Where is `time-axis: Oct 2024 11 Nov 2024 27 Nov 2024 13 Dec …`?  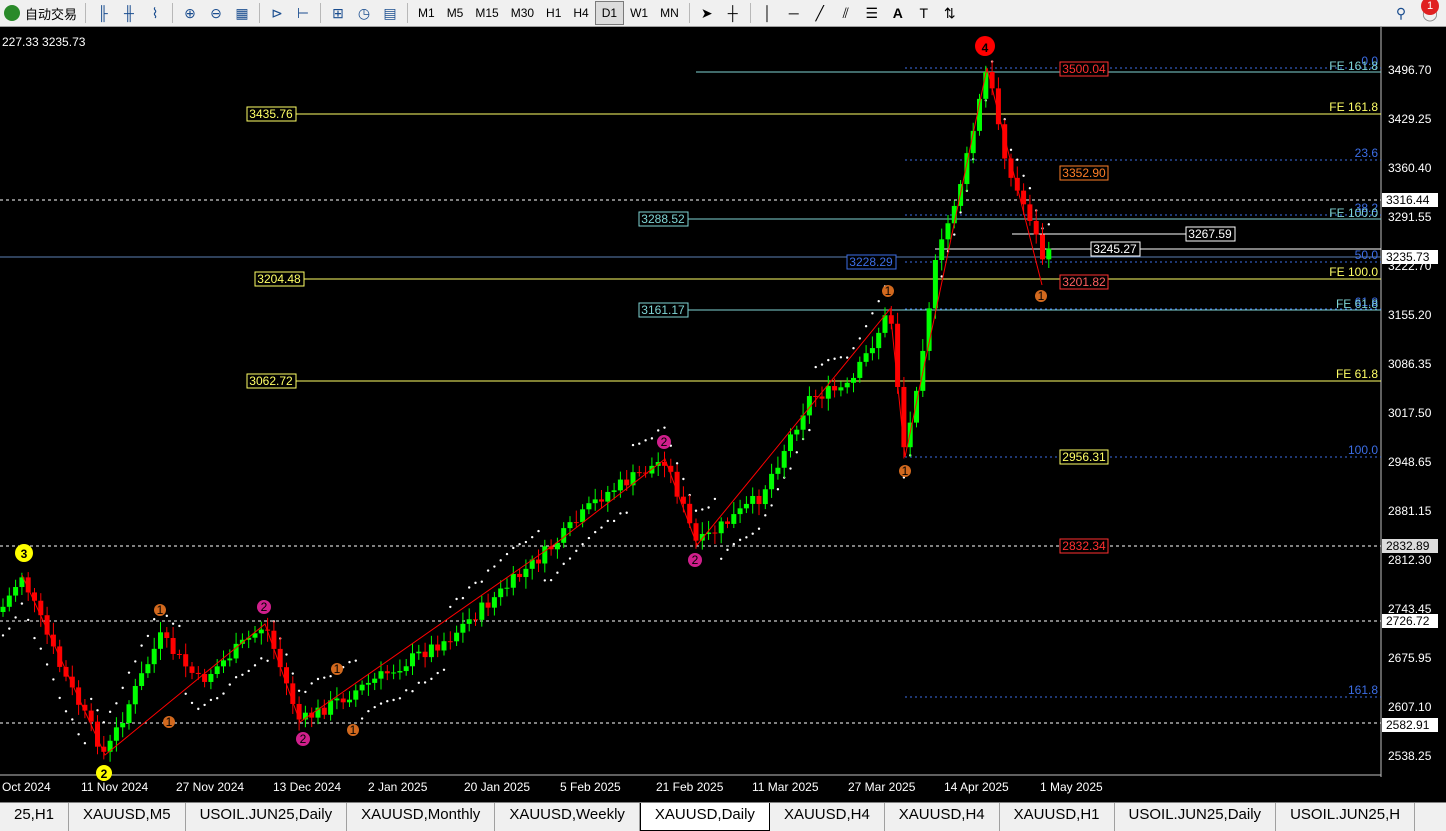 time-axis: Oct 2024 11 Nov 2024 27 Nov 2024 13 Dec … is located at coordinates (552, 787).